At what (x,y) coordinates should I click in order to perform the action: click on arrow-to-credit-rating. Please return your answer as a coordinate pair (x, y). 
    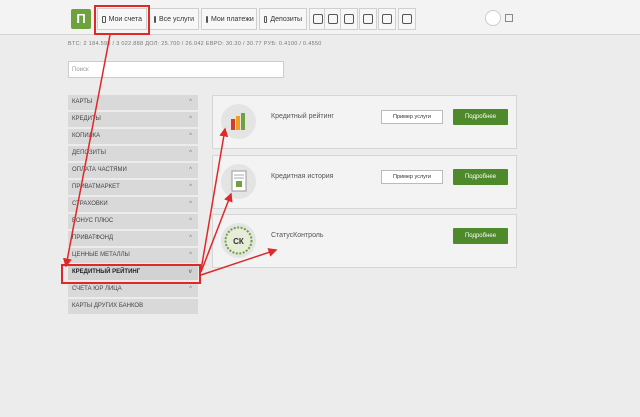
    Looking at the image, I should click on (214, 199).